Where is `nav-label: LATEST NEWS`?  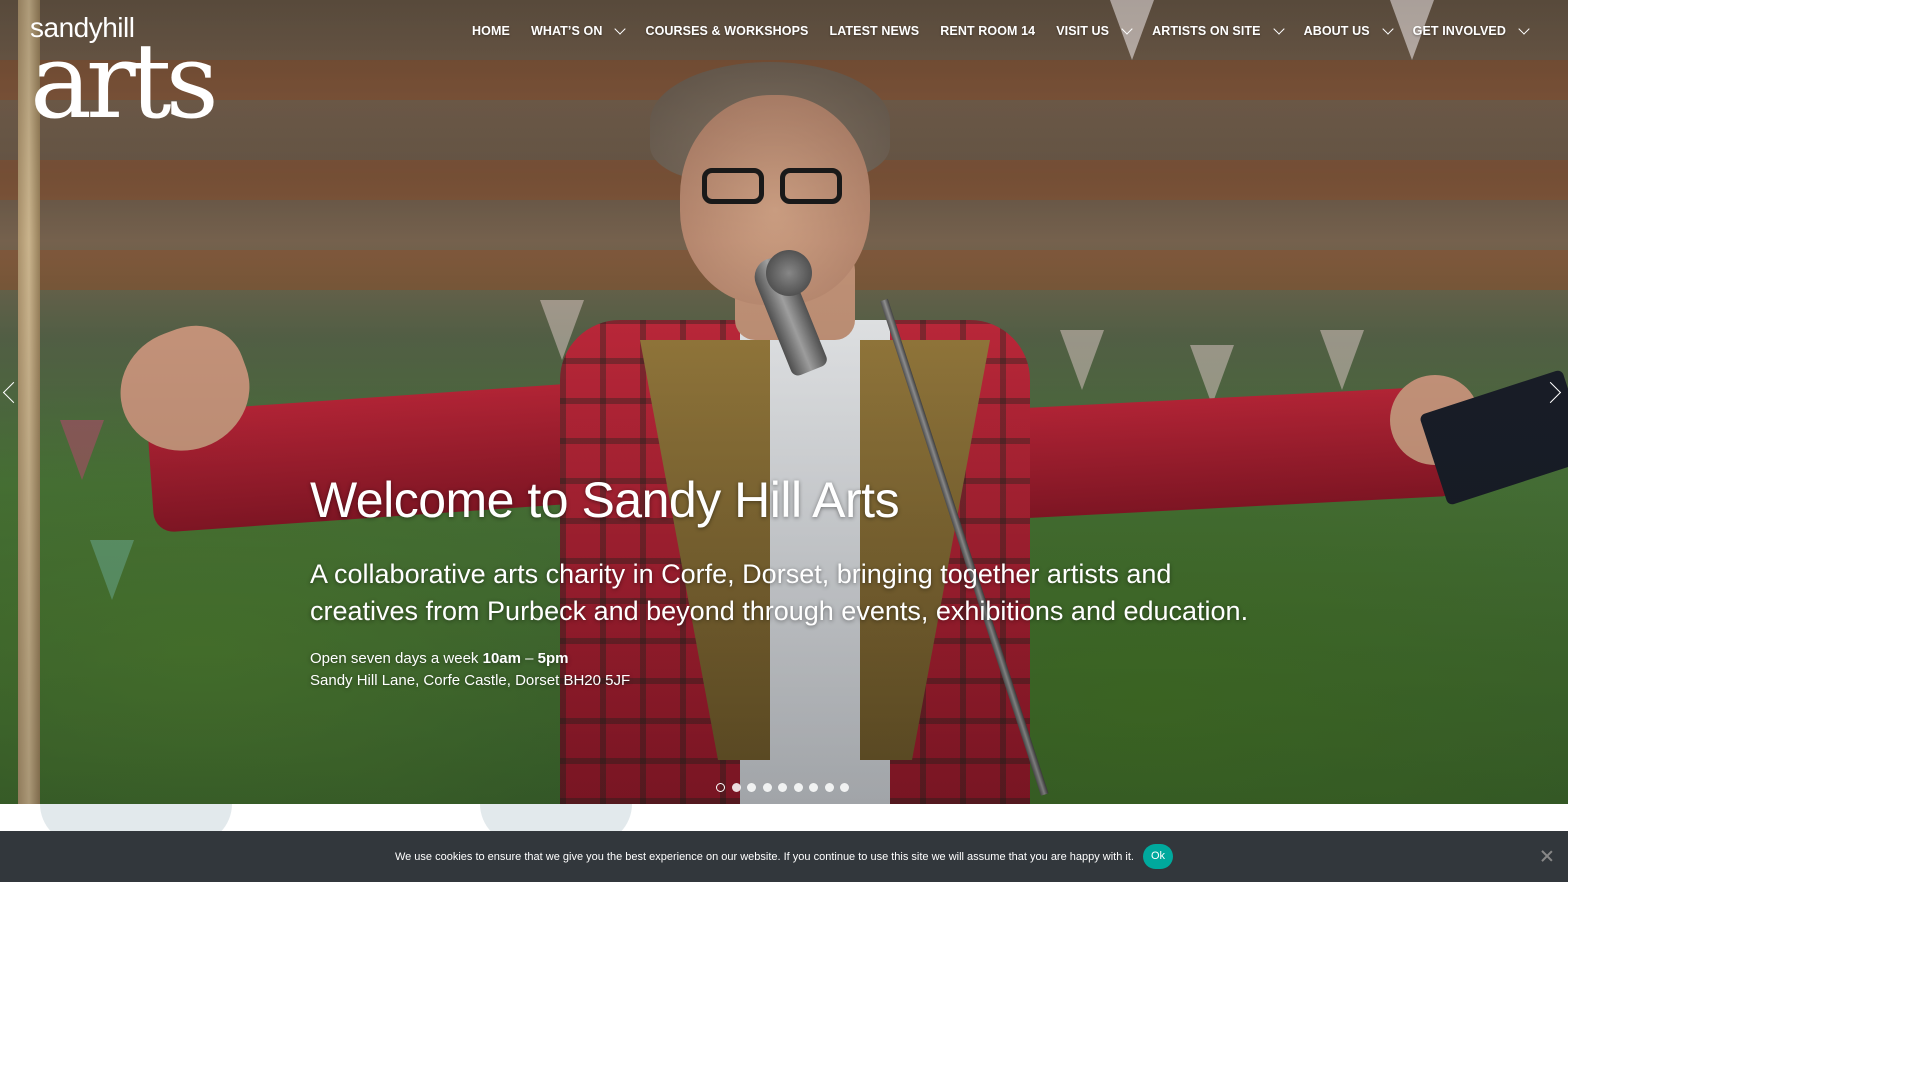
nav-label: LATEST NEWS is located at coordinates (874, 31).